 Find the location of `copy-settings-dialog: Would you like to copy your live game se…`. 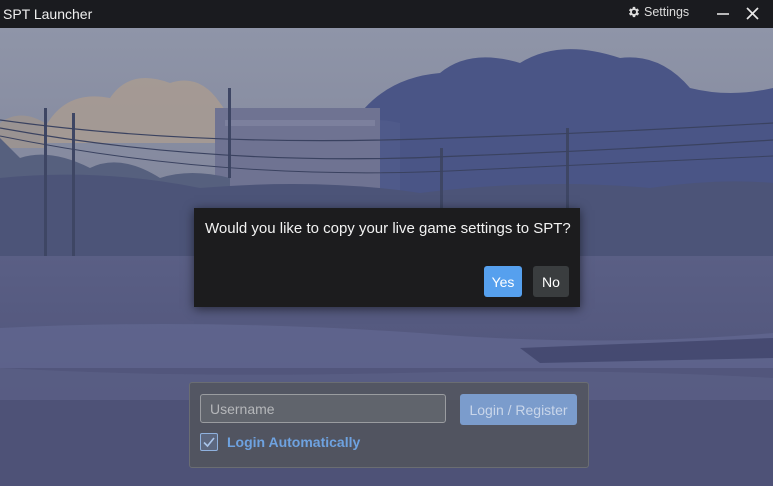

copy-settings-dialog: Would you like to copy your live game se… is located at coordinates (387, 257).